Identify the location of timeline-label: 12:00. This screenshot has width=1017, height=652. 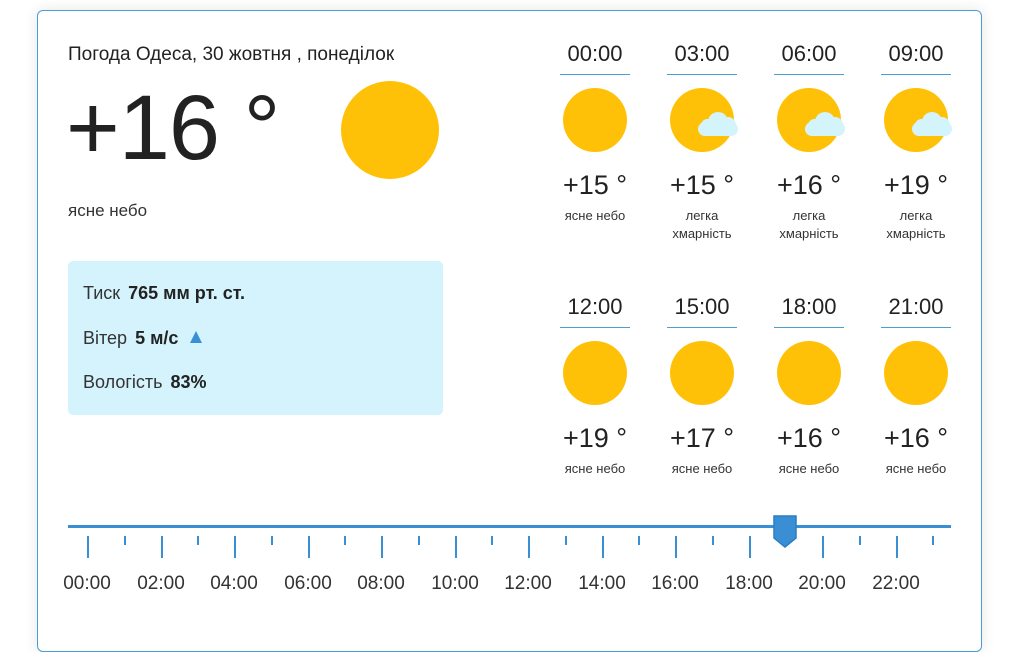
(528, 584).